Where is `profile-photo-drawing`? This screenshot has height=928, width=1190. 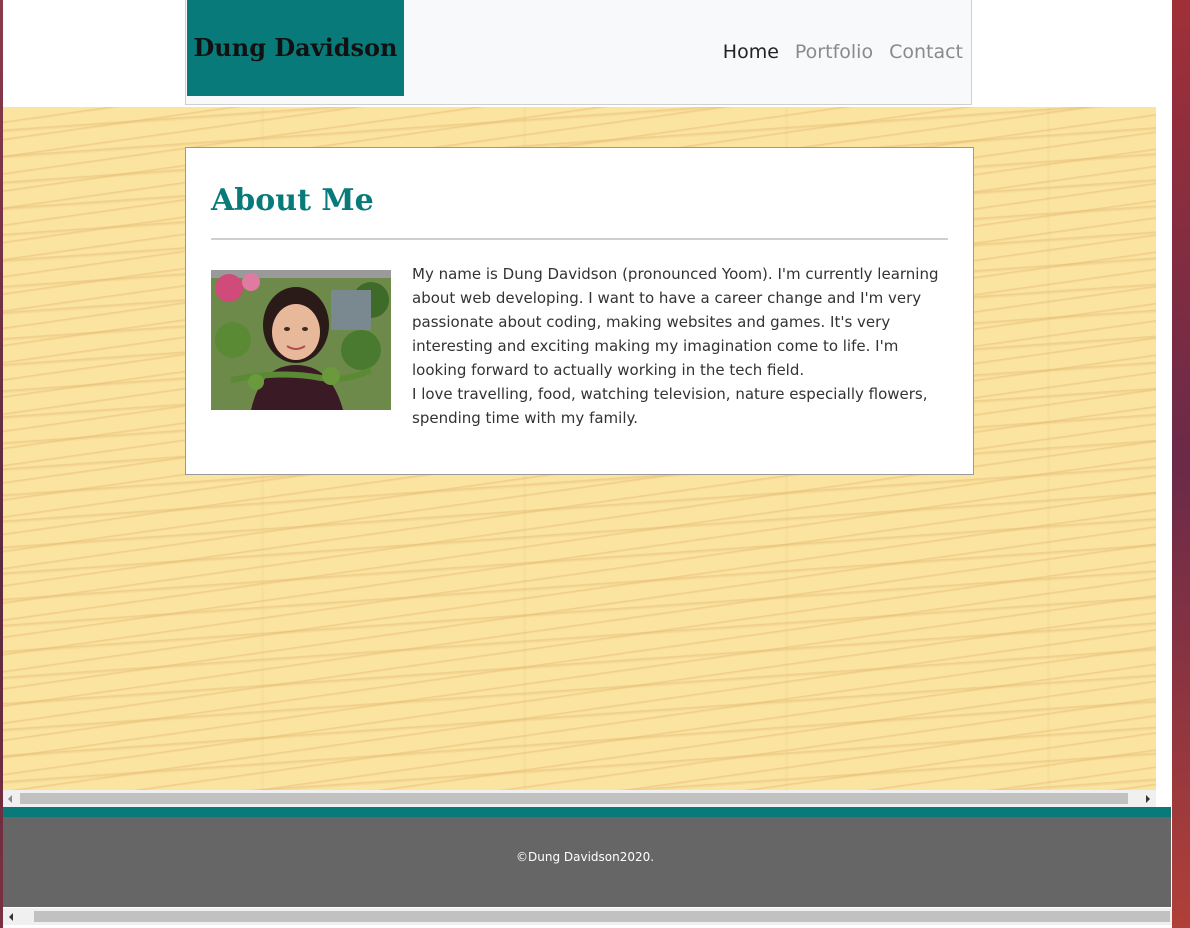
profile-photo-drawing is located at coordinates (301, 340).